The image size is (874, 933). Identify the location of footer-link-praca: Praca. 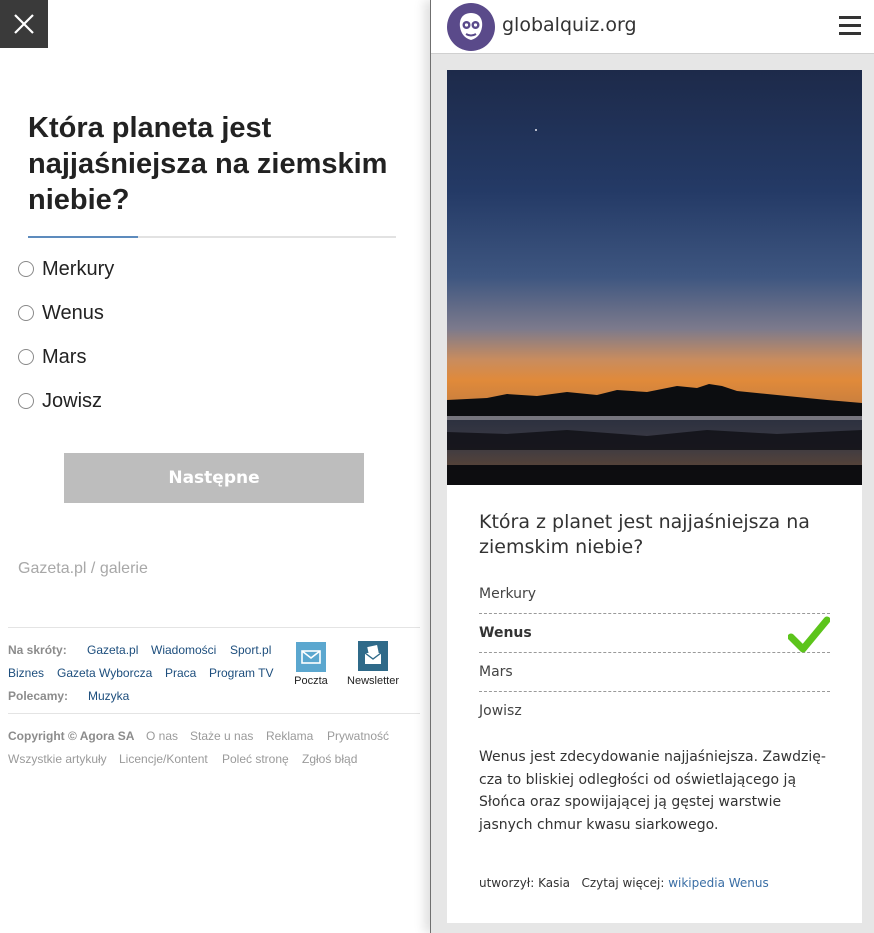
(180, 673).